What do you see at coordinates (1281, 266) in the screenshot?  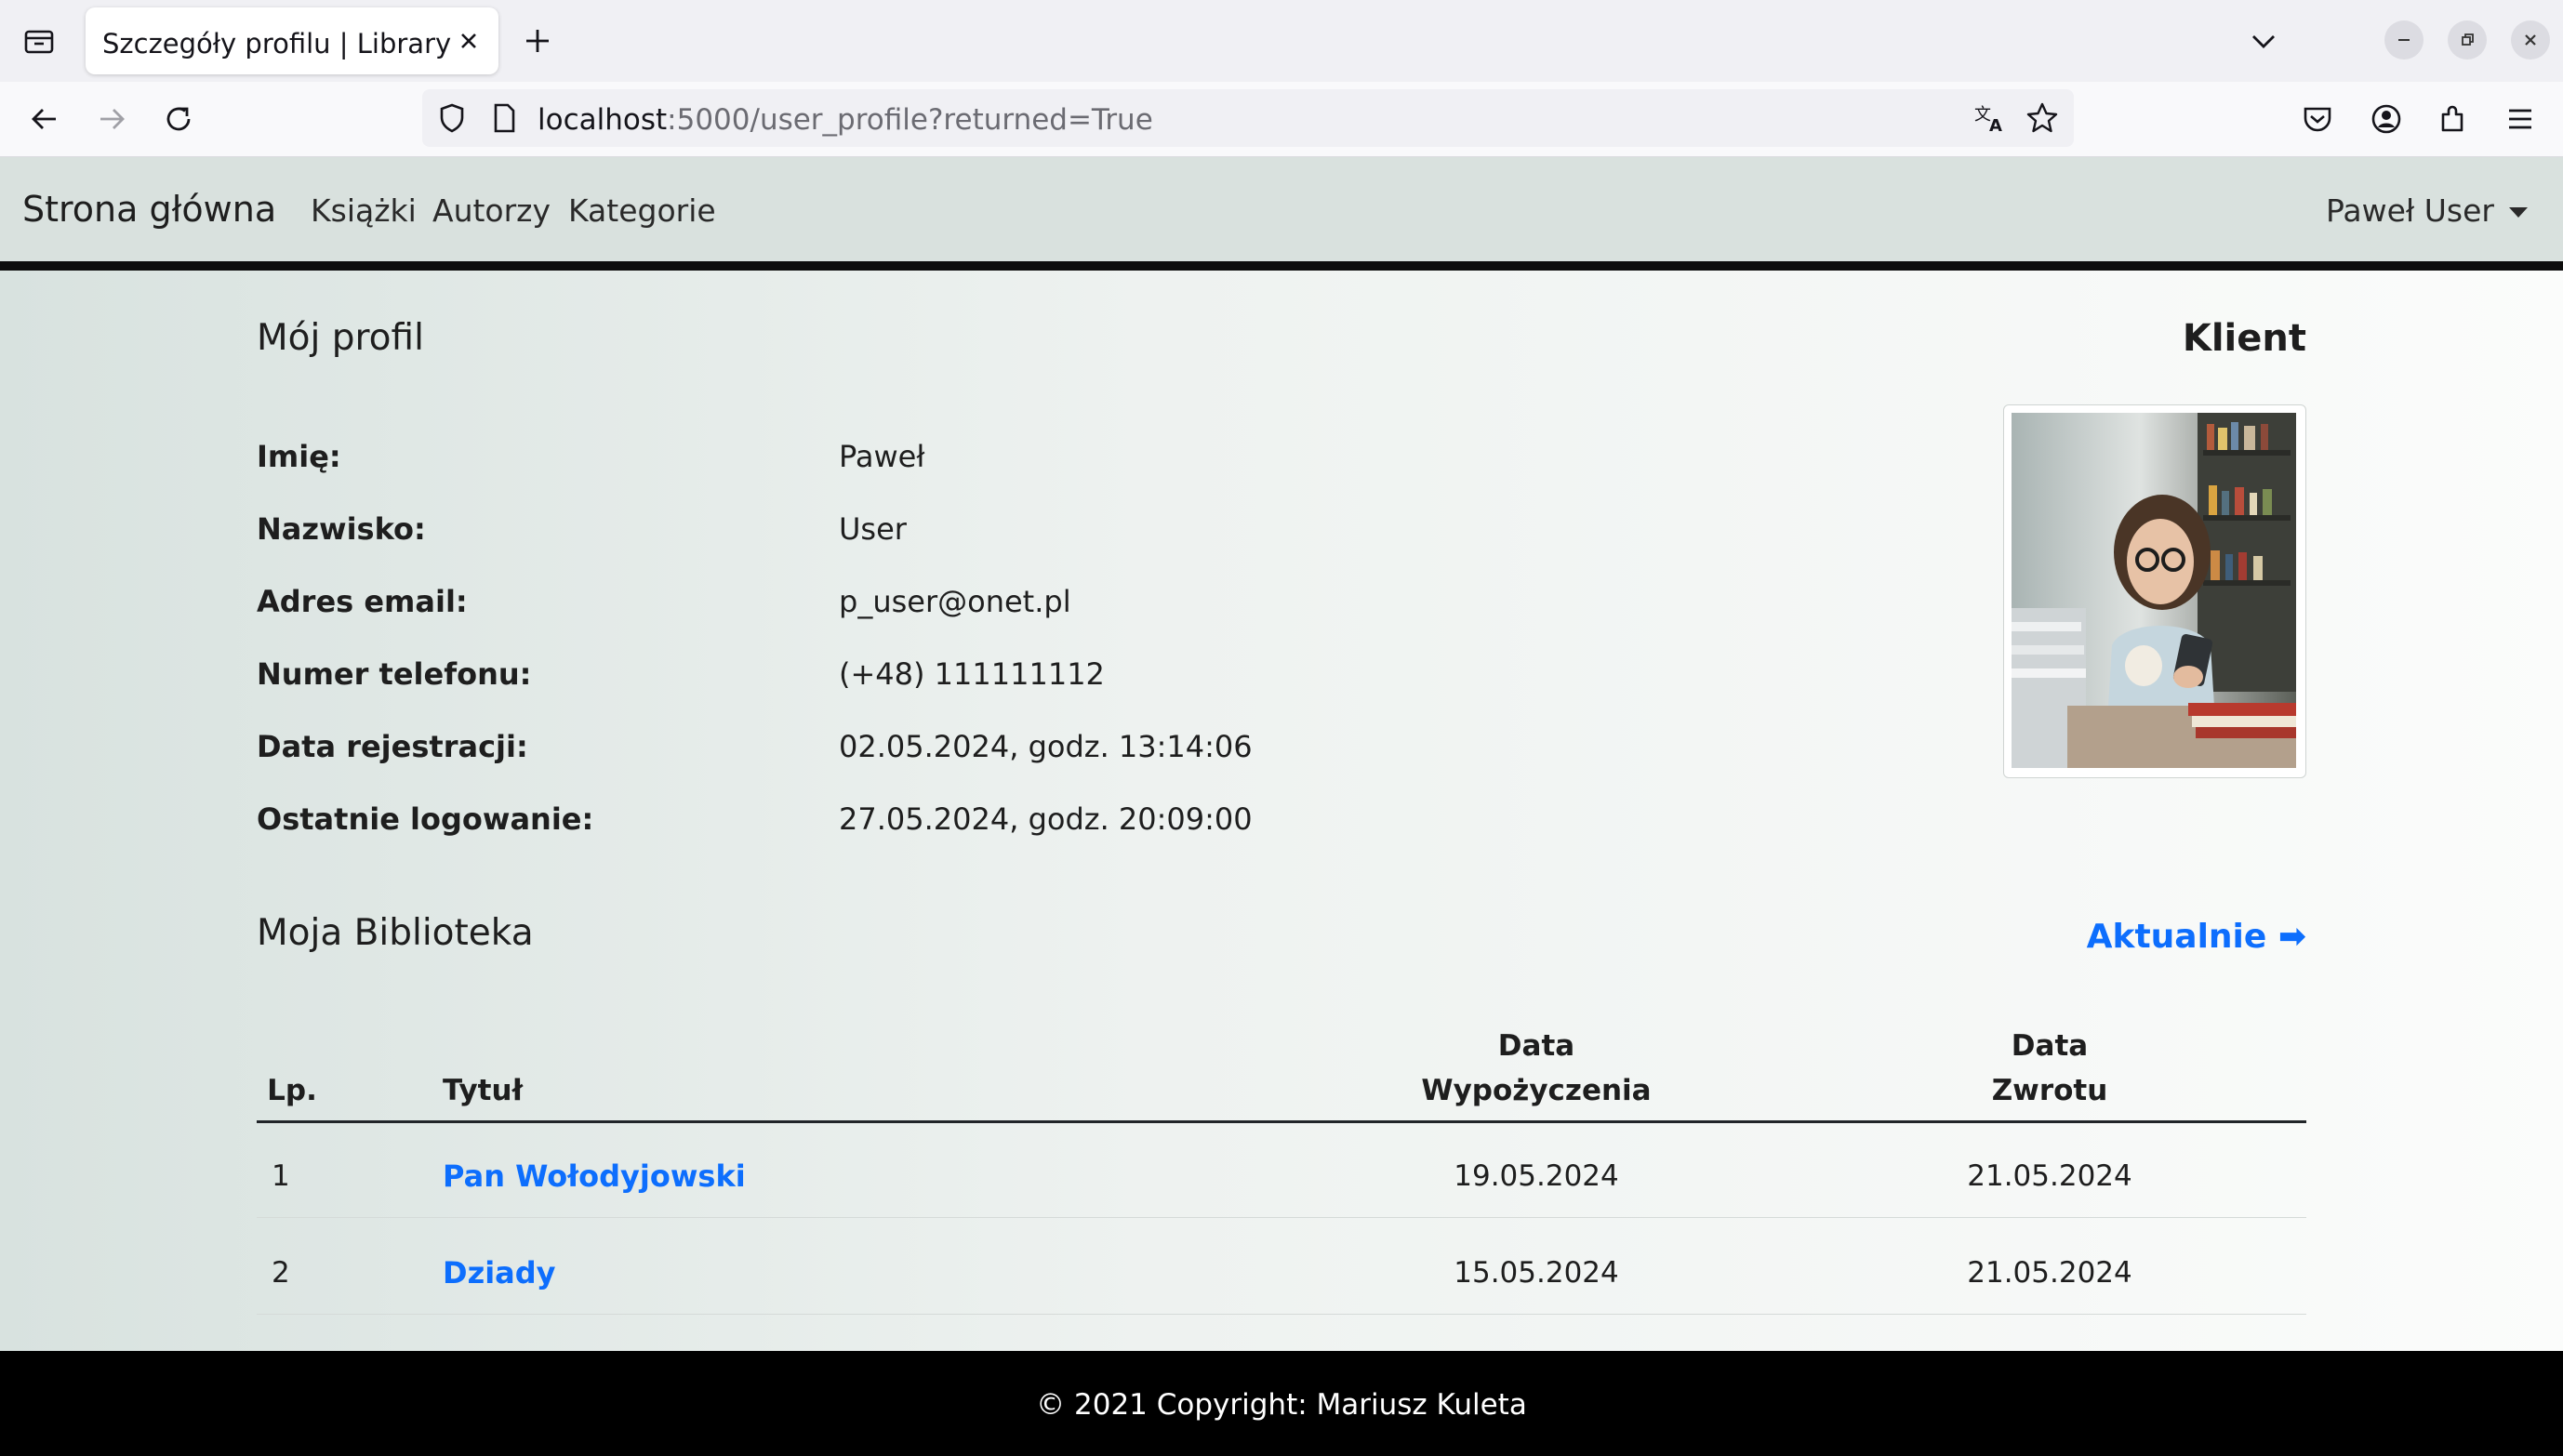 I see `navbar-border` at bounding box center [1281, 266].